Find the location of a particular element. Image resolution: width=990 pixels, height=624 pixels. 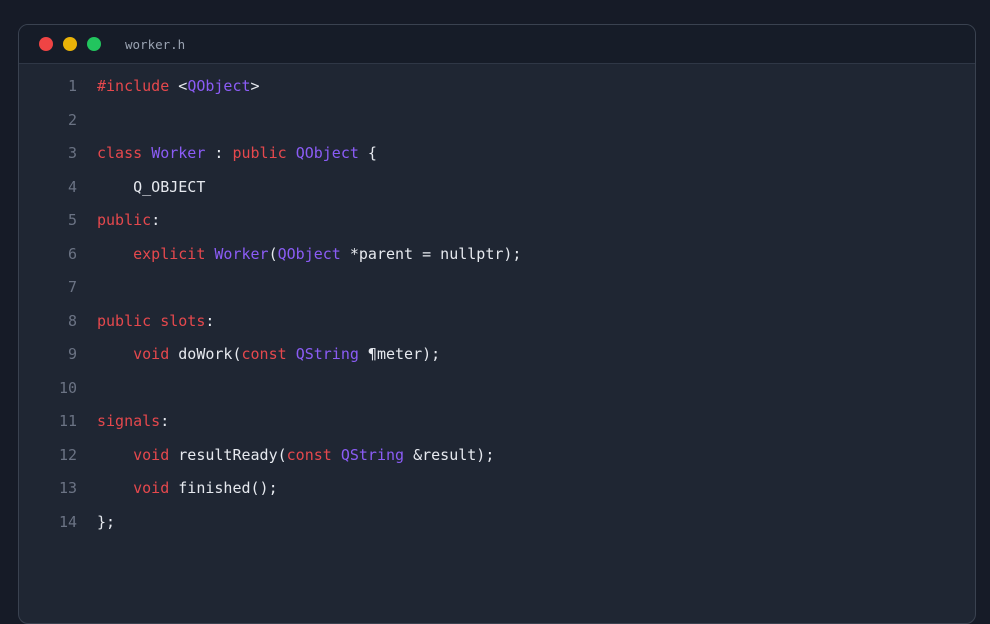

minimize-window-button is located at coordinates (70, 44).